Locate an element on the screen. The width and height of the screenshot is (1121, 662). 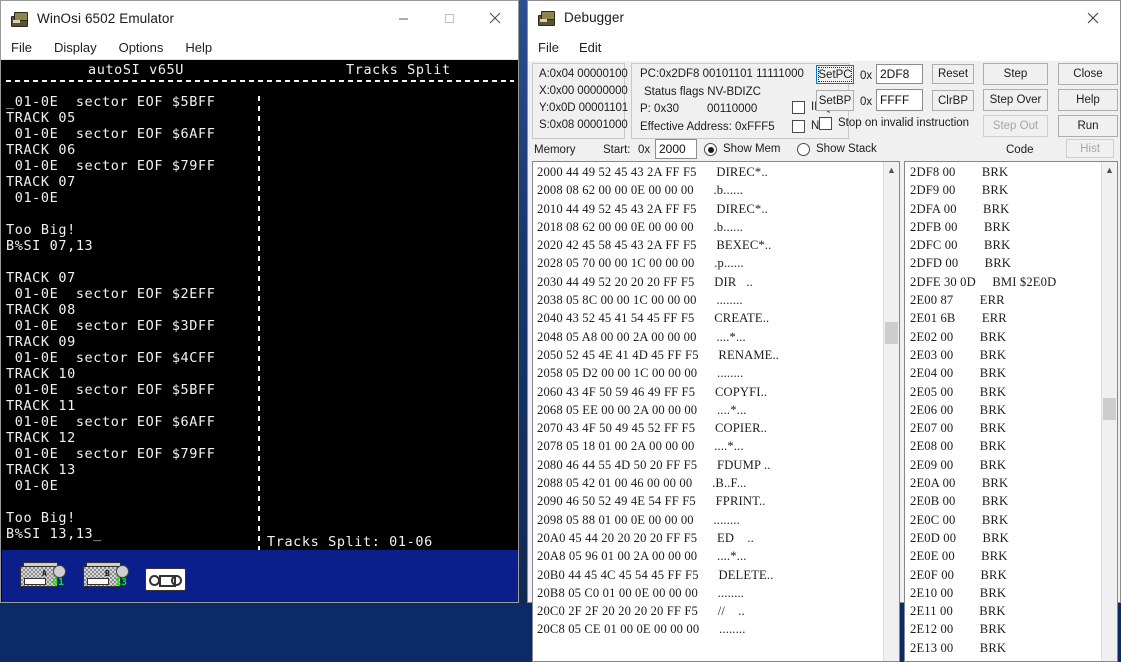
table-row: 2E06 00 BRK is located at coordinates (1013, 410).